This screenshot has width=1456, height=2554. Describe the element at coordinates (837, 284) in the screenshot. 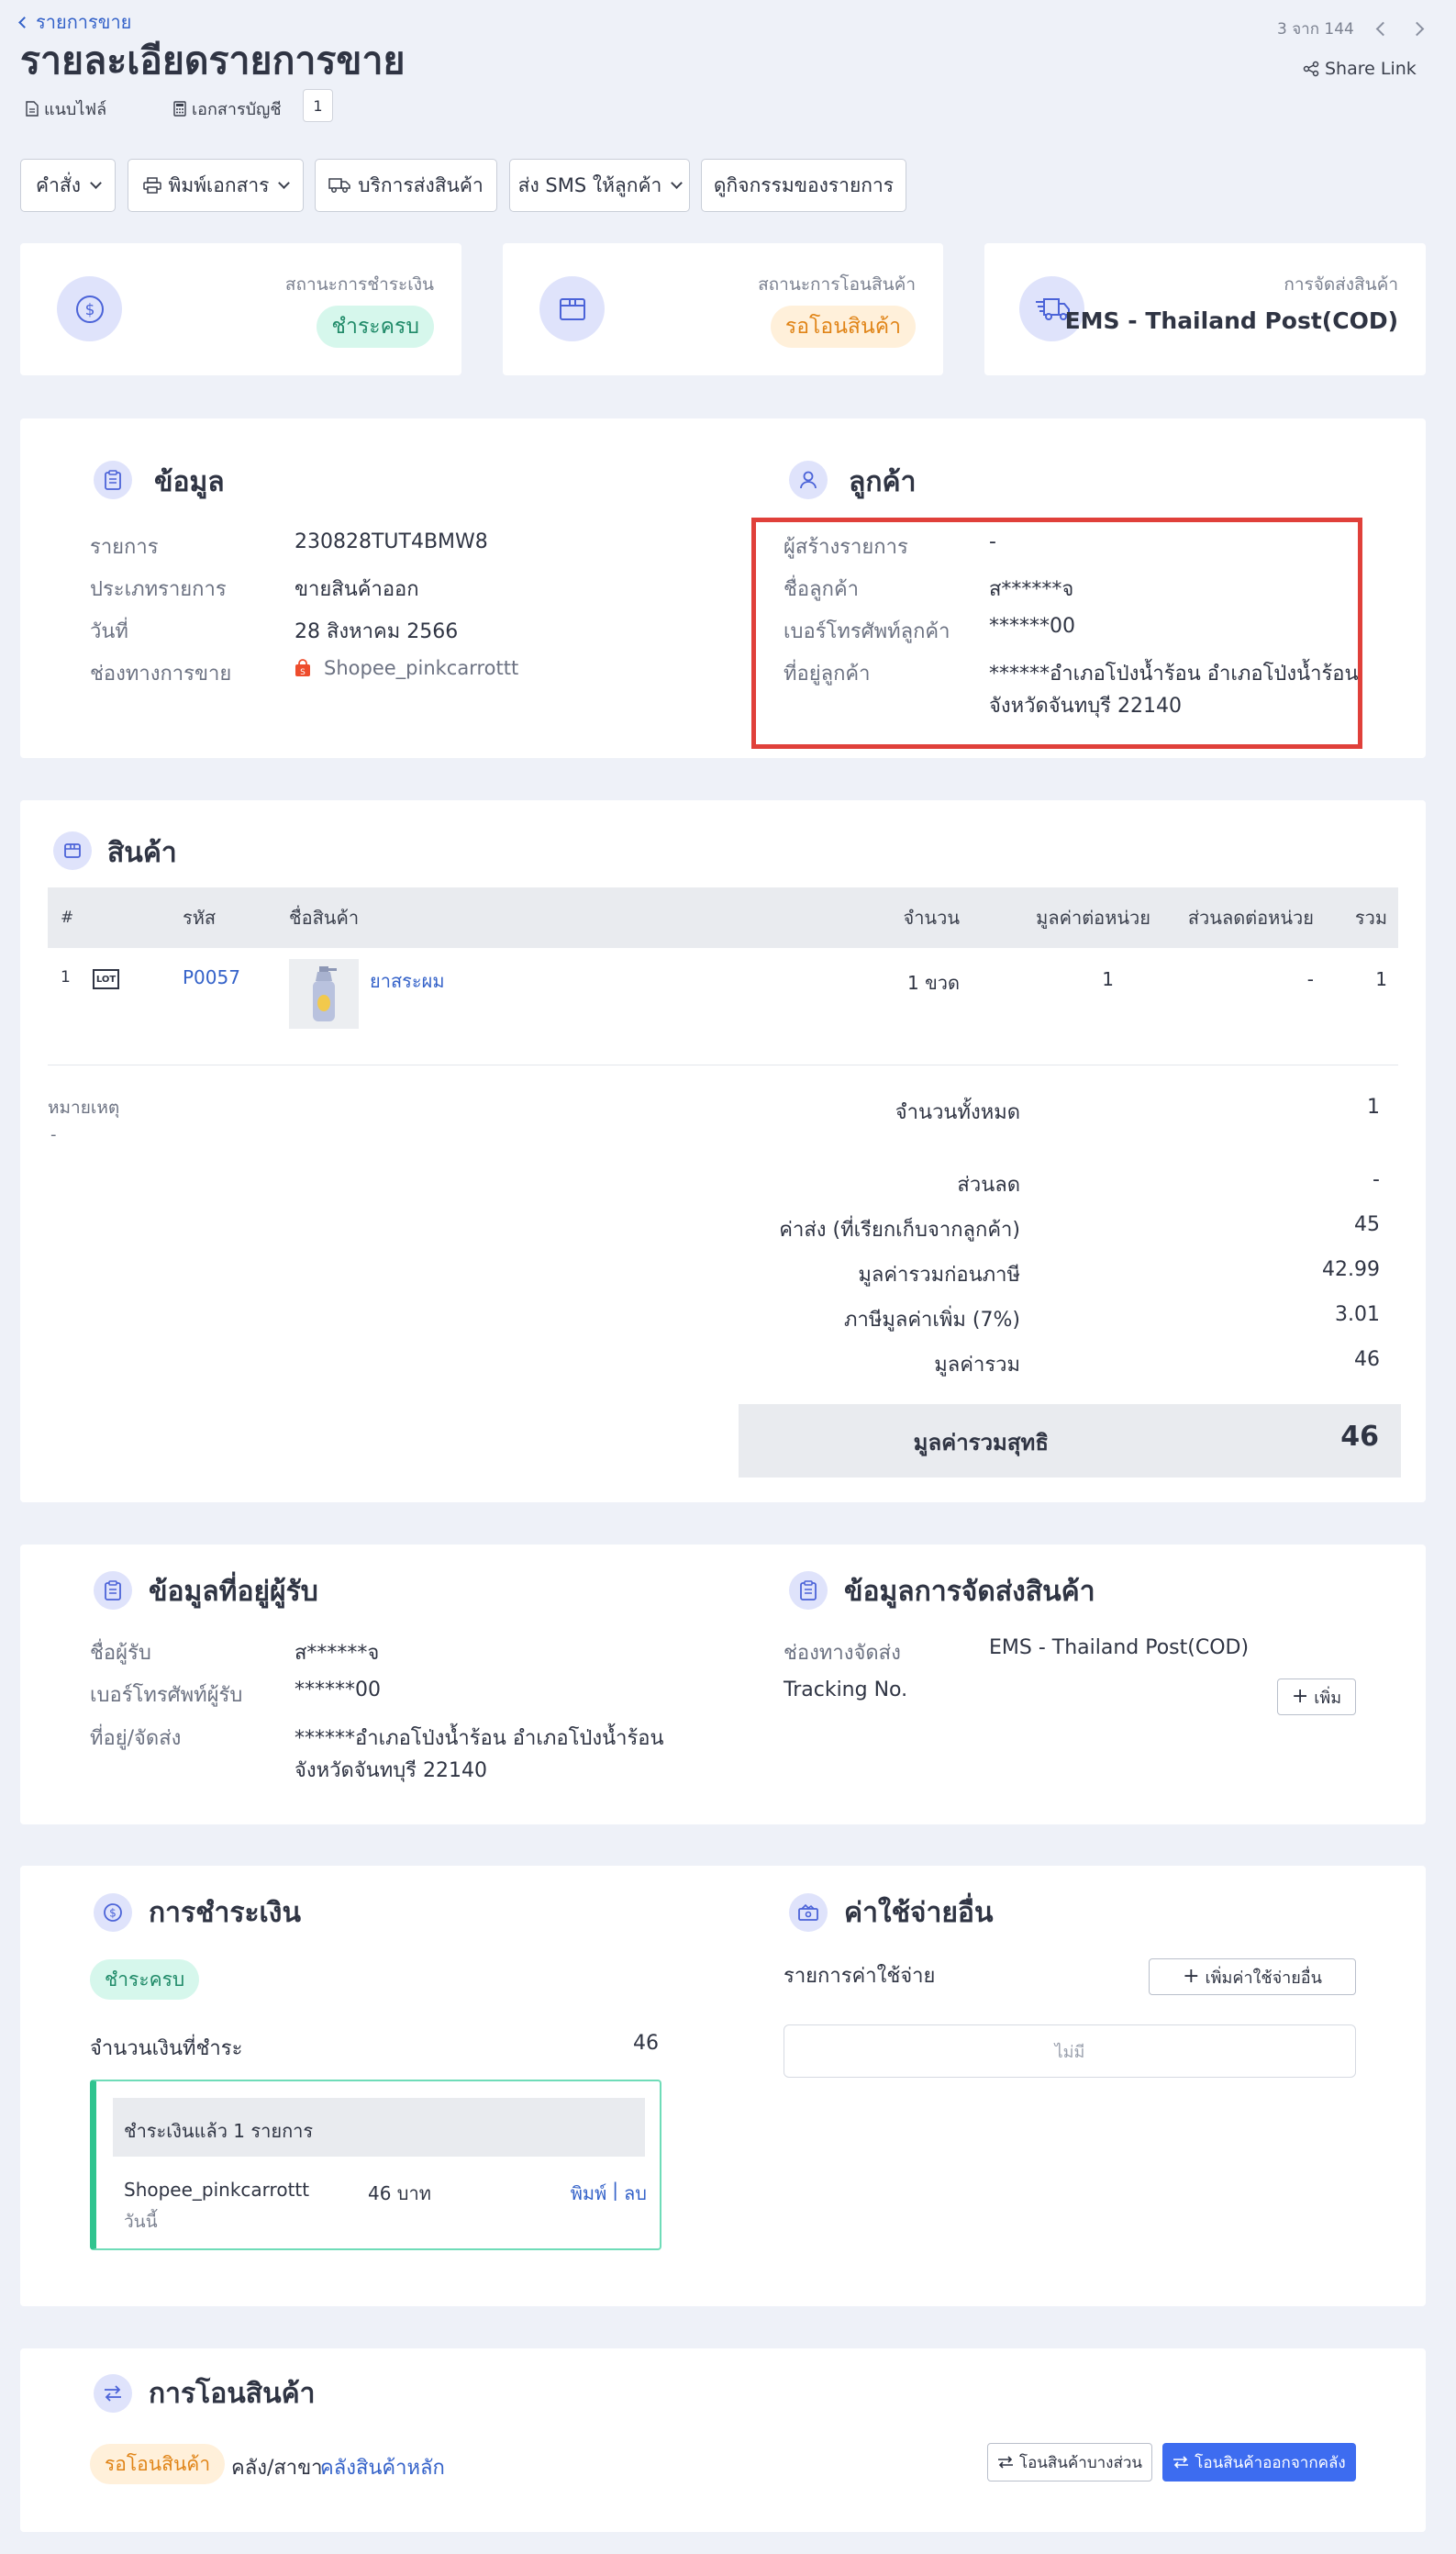

I see `transfer-status-label: สถานะการโอนสินค้า` at that location.